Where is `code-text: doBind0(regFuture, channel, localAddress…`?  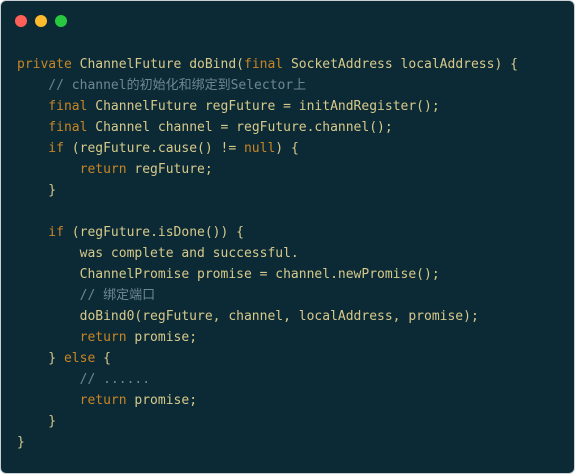 code-text: doBind0(regFuture, channel, localAddress… is located at coordinates (248, 316).